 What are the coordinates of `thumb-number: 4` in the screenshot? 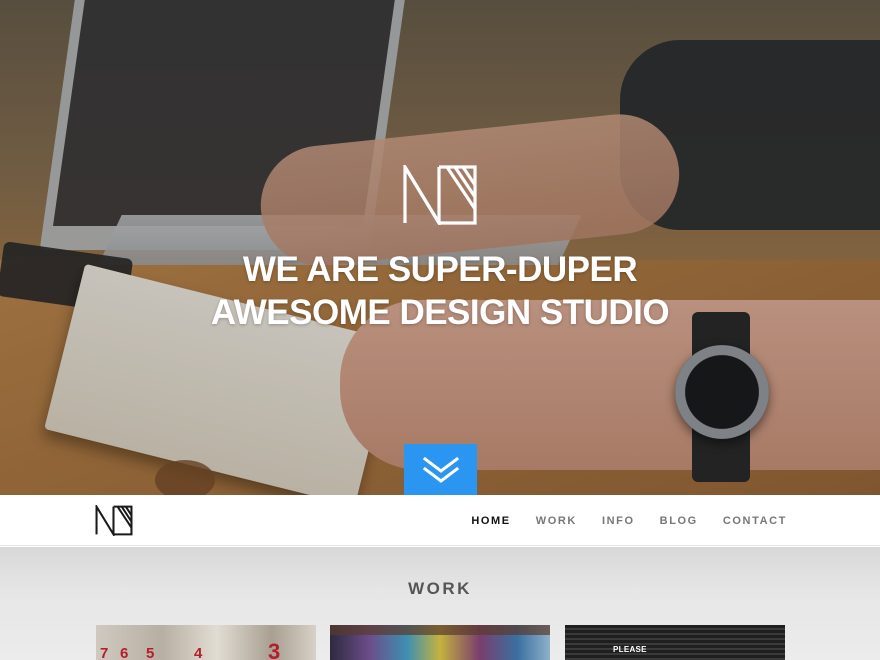 It's located at (198, 652).